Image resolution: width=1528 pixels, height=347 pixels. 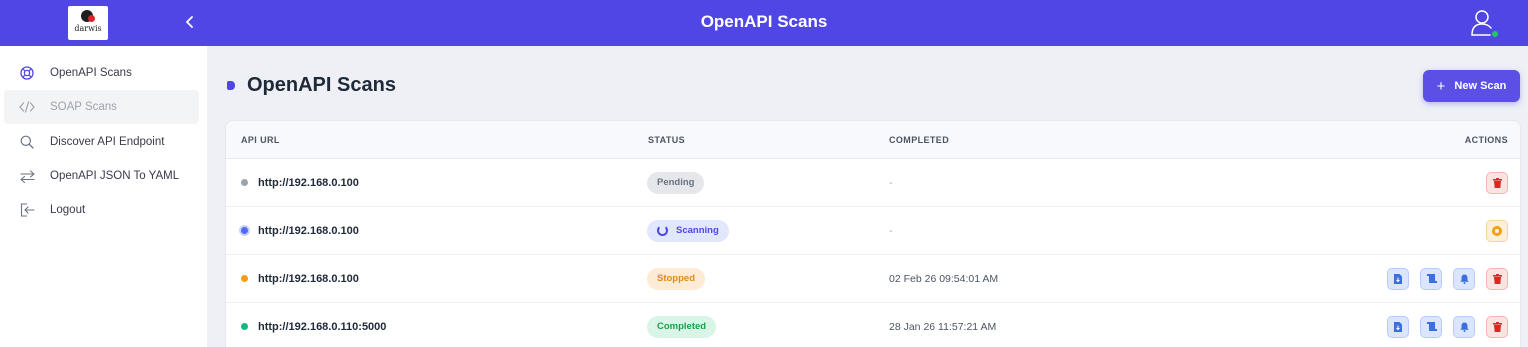 What do you see at coordinates (1485, 24) in the screenshot?
I see `user-menu-button` at bounding box center [1485, 24].